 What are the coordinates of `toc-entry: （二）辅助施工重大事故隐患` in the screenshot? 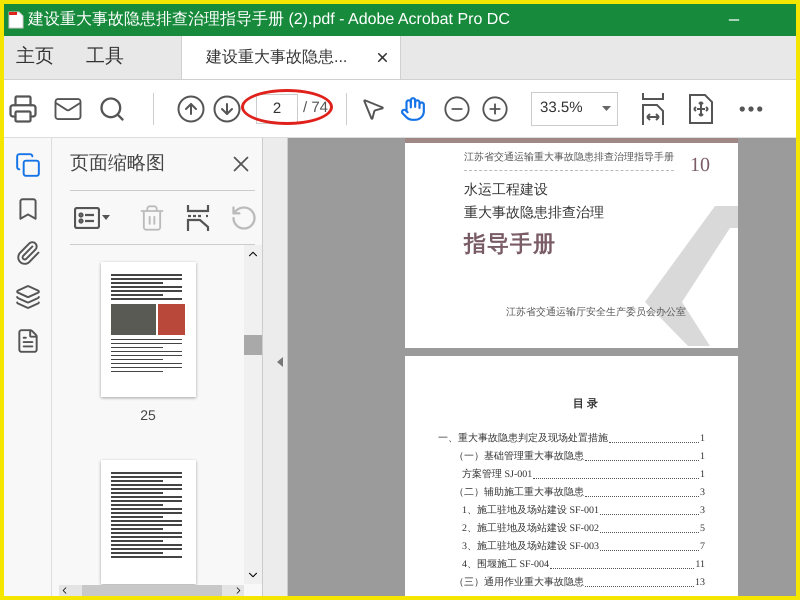 It's located at (519, 492).